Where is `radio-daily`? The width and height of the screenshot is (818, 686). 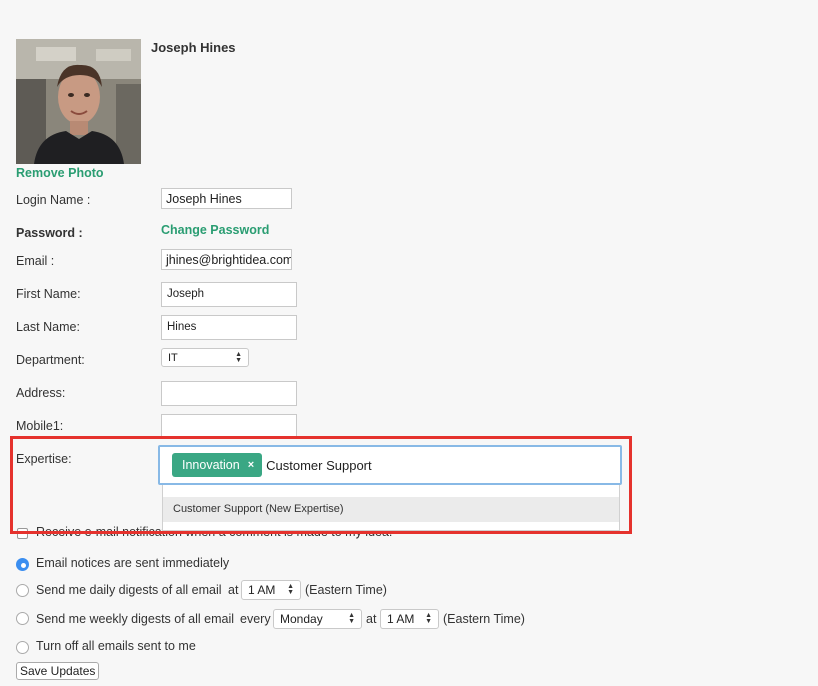
radio-daily is located at coordinates (22, 590).